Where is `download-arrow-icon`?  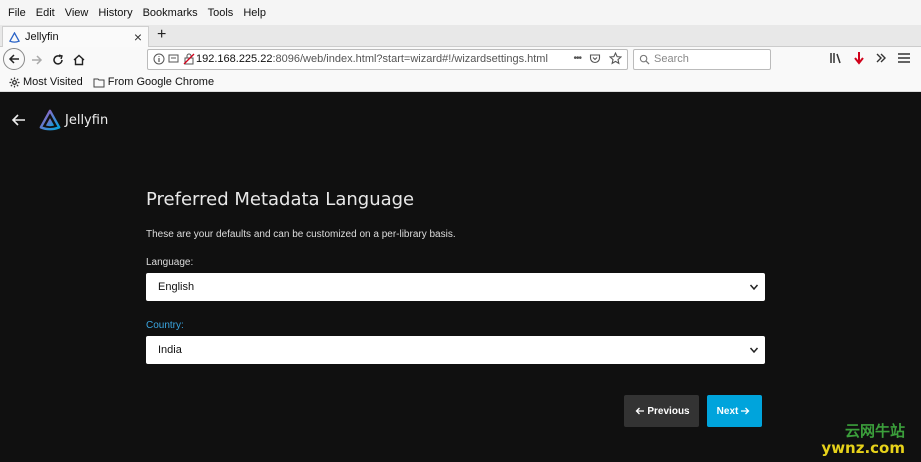
download-arrow-icon is located at coordinates (859, 58).